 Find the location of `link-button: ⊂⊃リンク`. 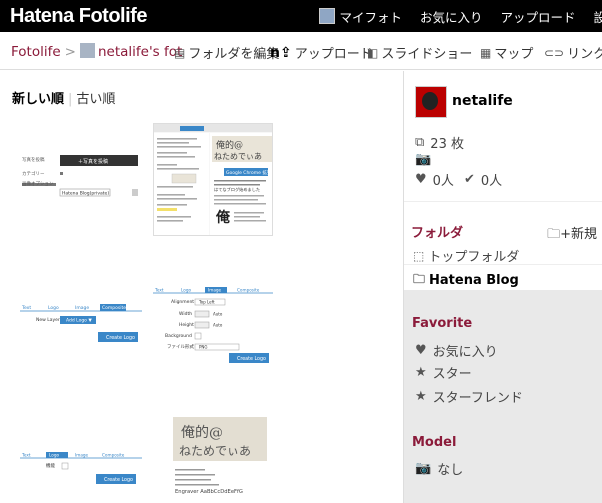

link-button: ⊂⊃リンク is located at coordinates (573, 53).